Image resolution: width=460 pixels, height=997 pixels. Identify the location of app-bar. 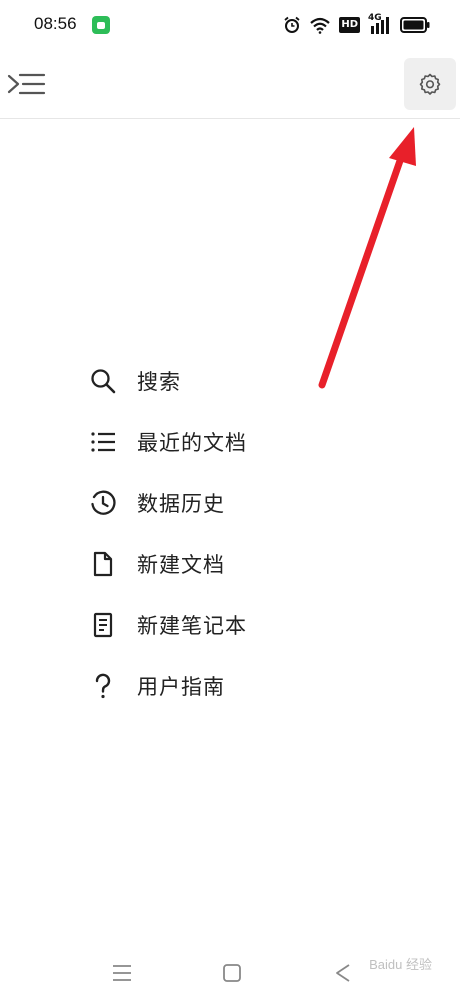
(230, 85).